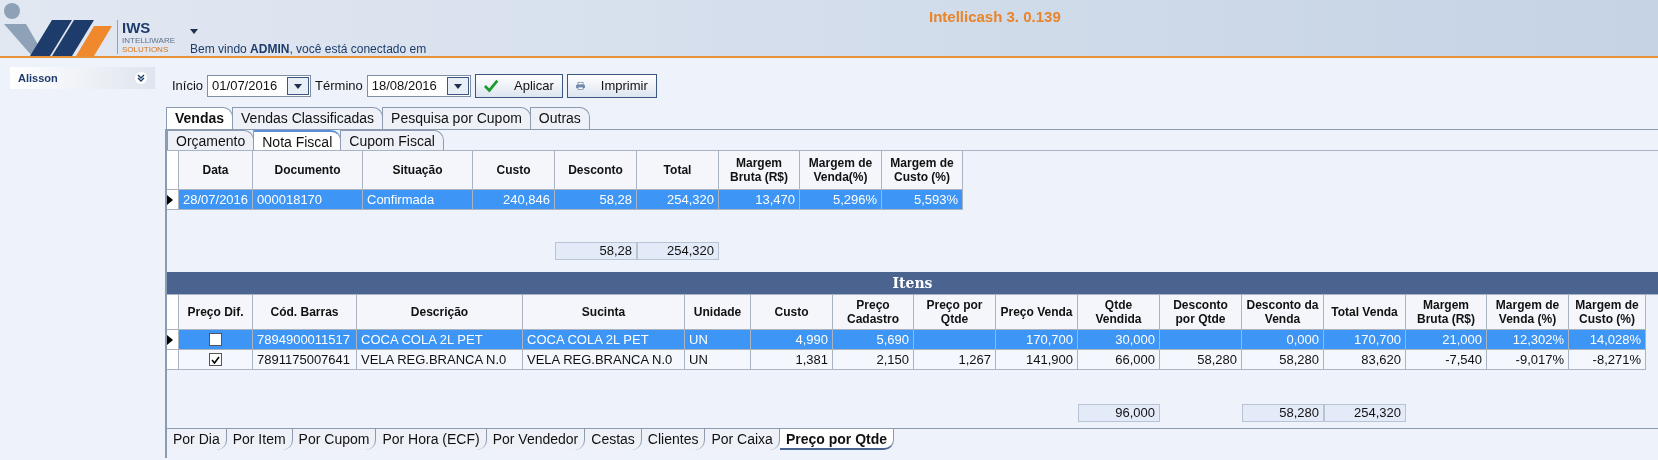  Describe the element at coordinates (678, 200) in the screenshot. I see `table-cell: 254,320` at that location.